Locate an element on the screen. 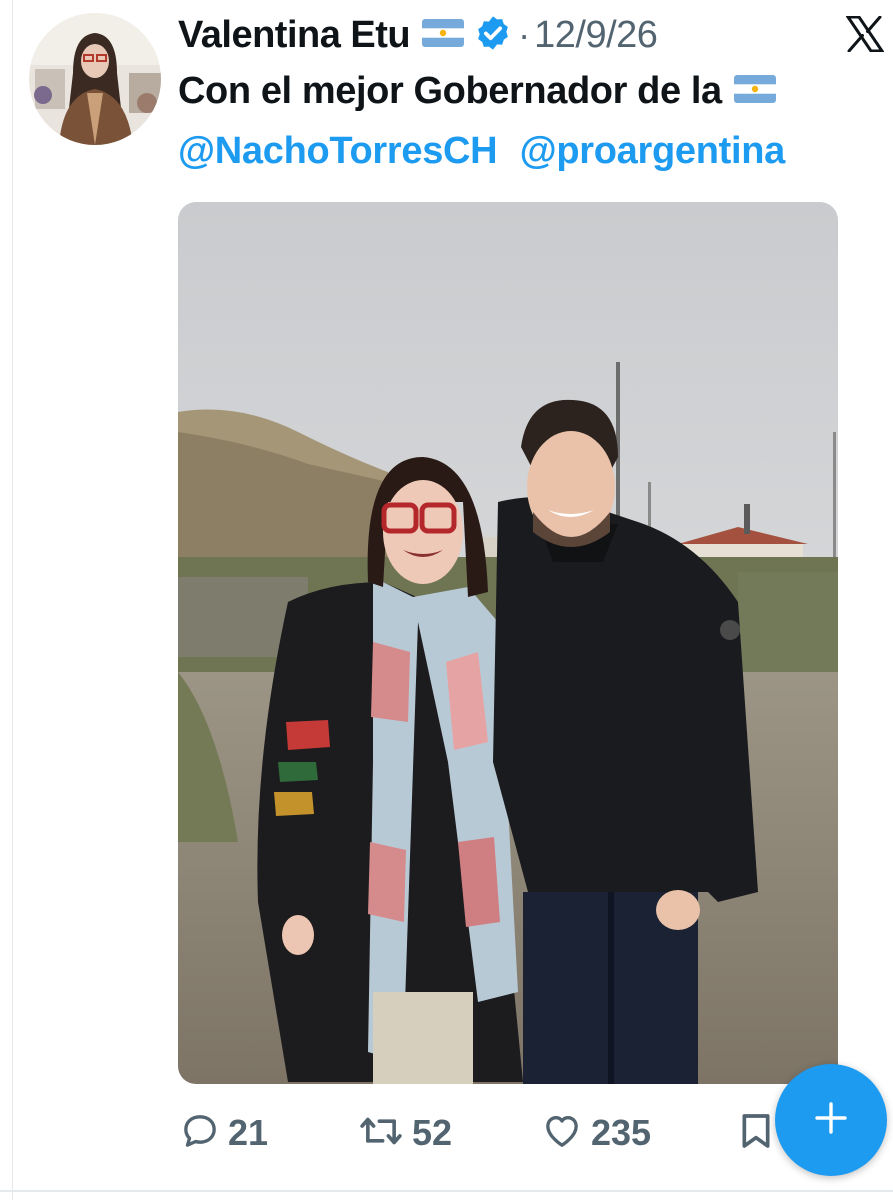 This screenshot has width=893, height=1200. bookmark-button is located at coordinates (756, 1133).